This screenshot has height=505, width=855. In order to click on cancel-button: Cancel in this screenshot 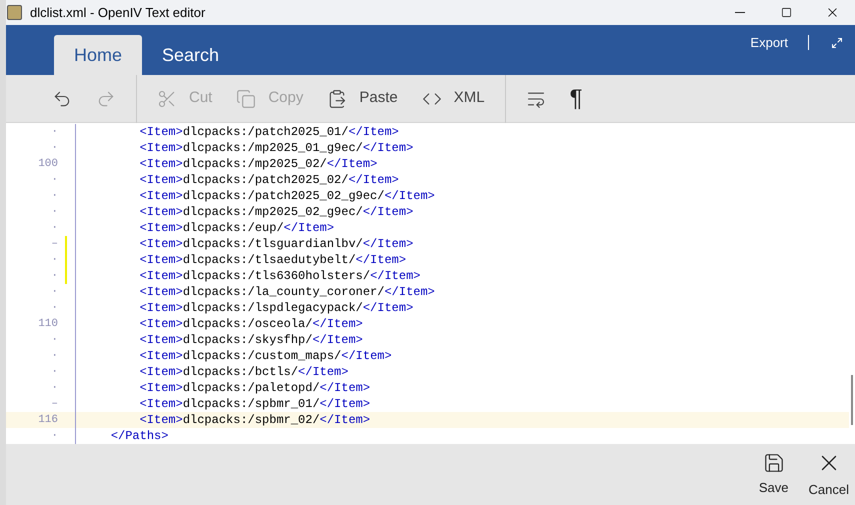, I will do `click(828, 475)`.